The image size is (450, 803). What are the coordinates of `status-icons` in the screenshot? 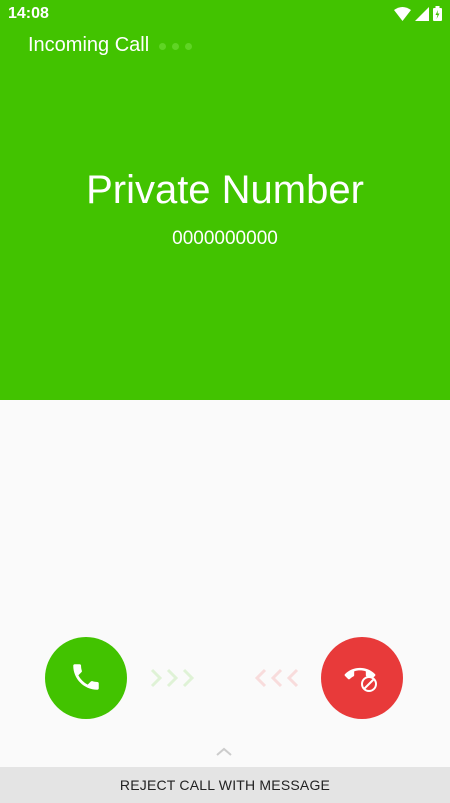 It's located at (418, 13).